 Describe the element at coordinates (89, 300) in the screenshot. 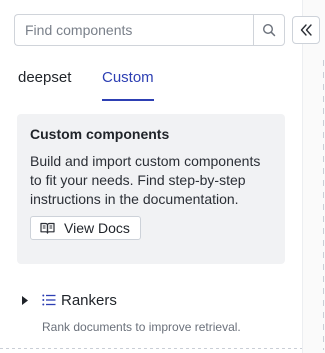

I see `group-name: Rankers` at that location.